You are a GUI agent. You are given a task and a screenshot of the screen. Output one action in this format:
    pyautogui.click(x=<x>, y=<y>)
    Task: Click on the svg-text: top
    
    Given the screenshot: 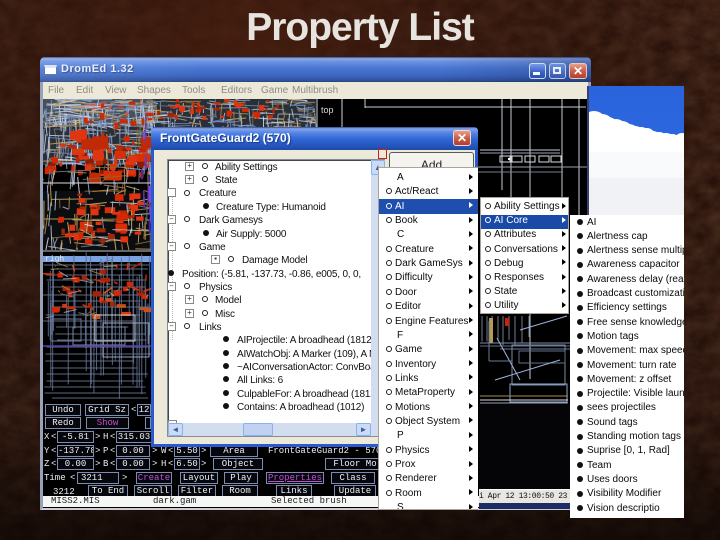 What is the action you would take?
    pyautogui.click(x=327, y=110)
    